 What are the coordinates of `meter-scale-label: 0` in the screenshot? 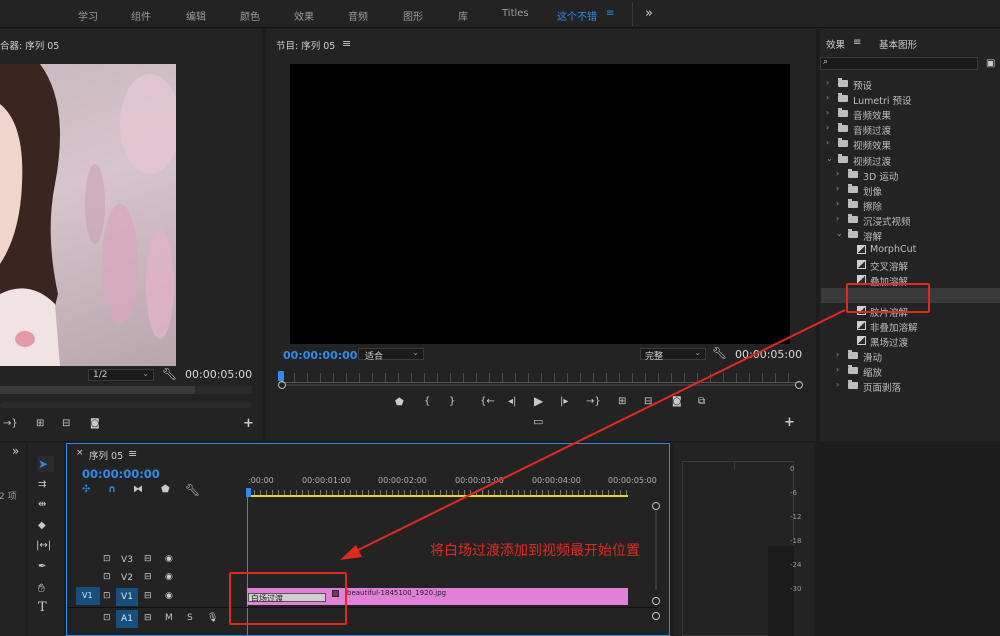 It's located at (792, 469).